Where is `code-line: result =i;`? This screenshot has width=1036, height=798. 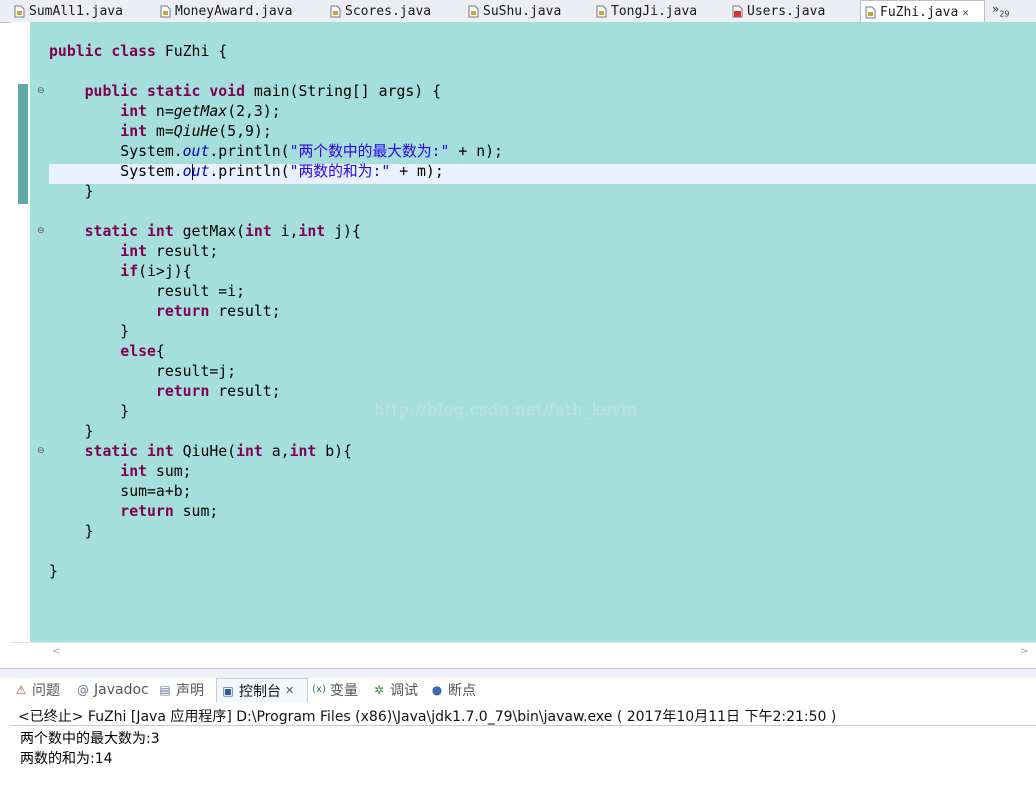
code-line: result =i; is located at coordinates (200, 291).